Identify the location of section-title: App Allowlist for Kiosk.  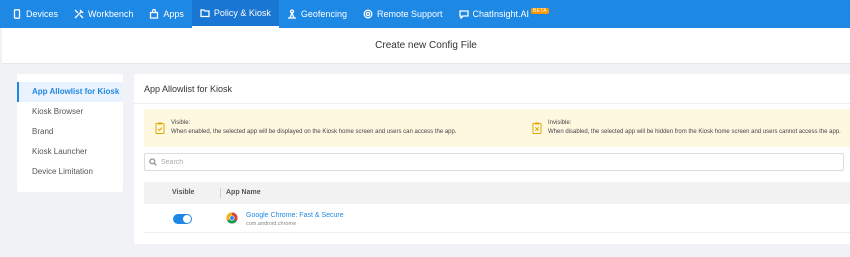
(188, 89).